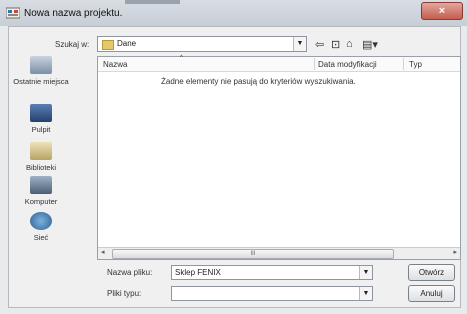 Image resolution: width=467 pixels, height=314 pixels. Describe the element at coordinates (233, 13) in the screenshot. I see `title-bar: Nowa nazwa projektu. ×` at that location.